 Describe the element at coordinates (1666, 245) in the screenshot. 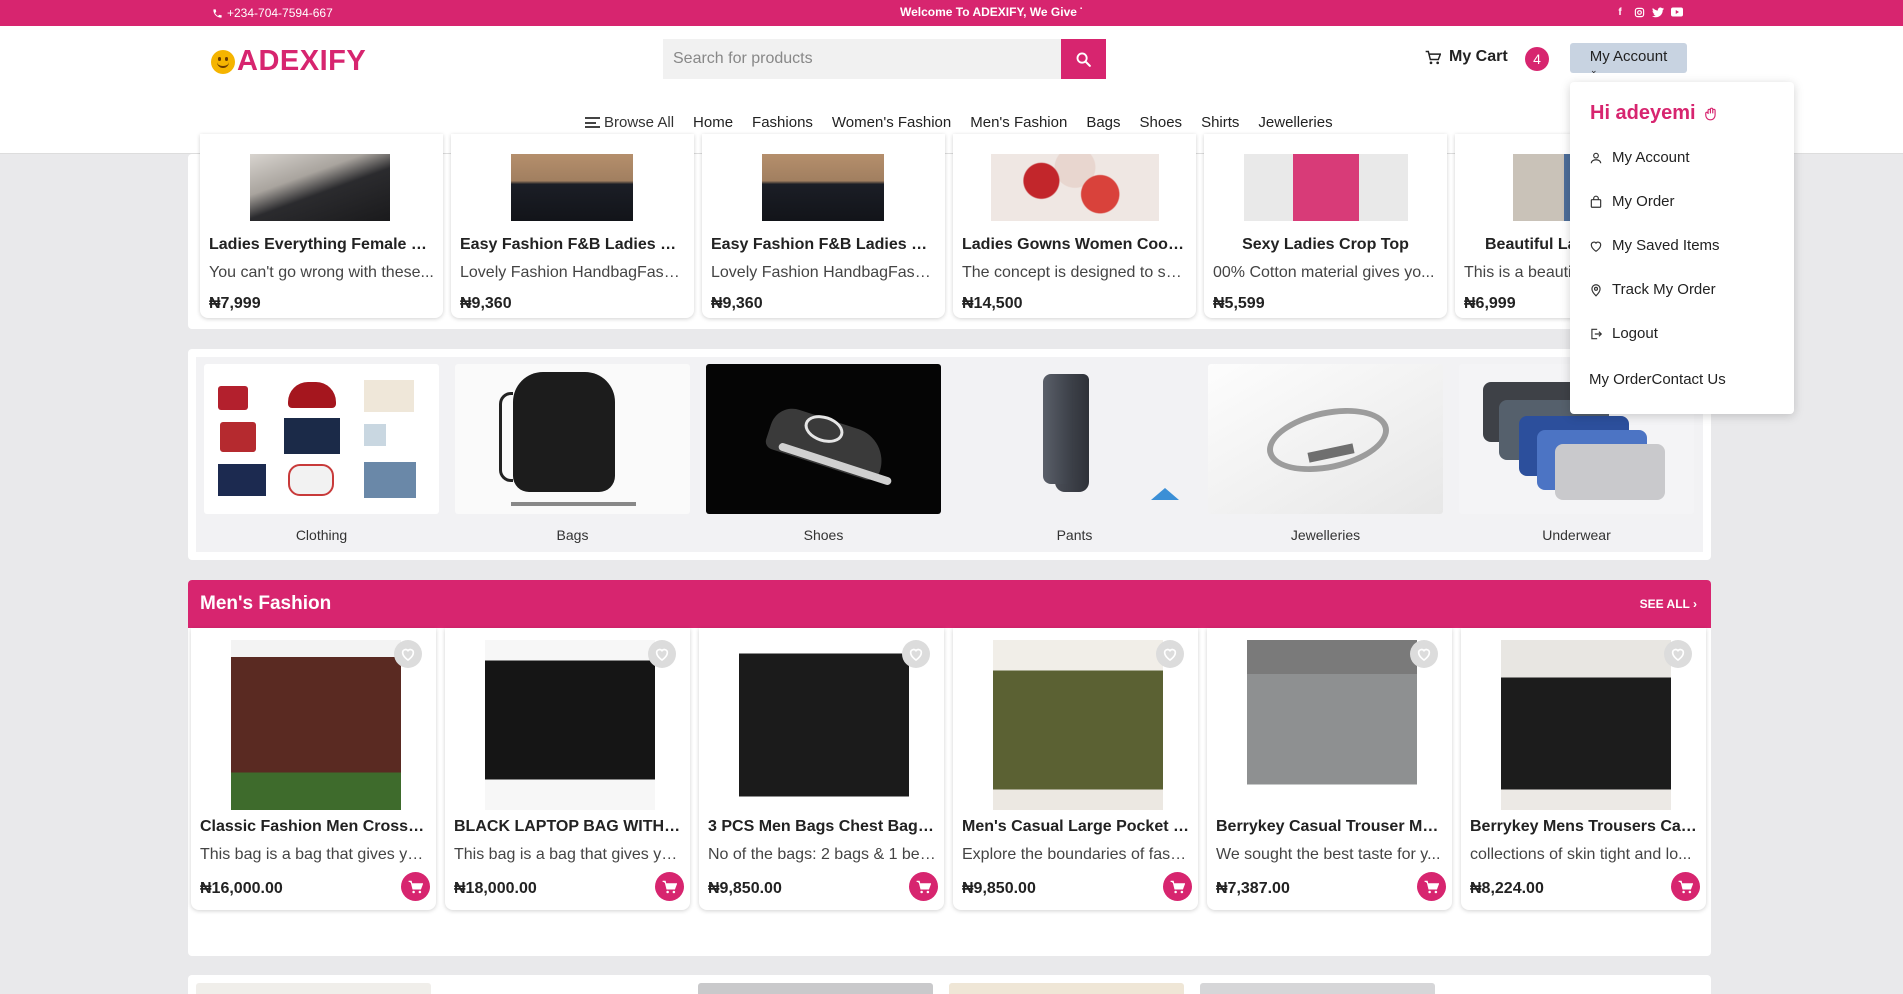

I see `menu-item-label: My Saved Items` at that location.